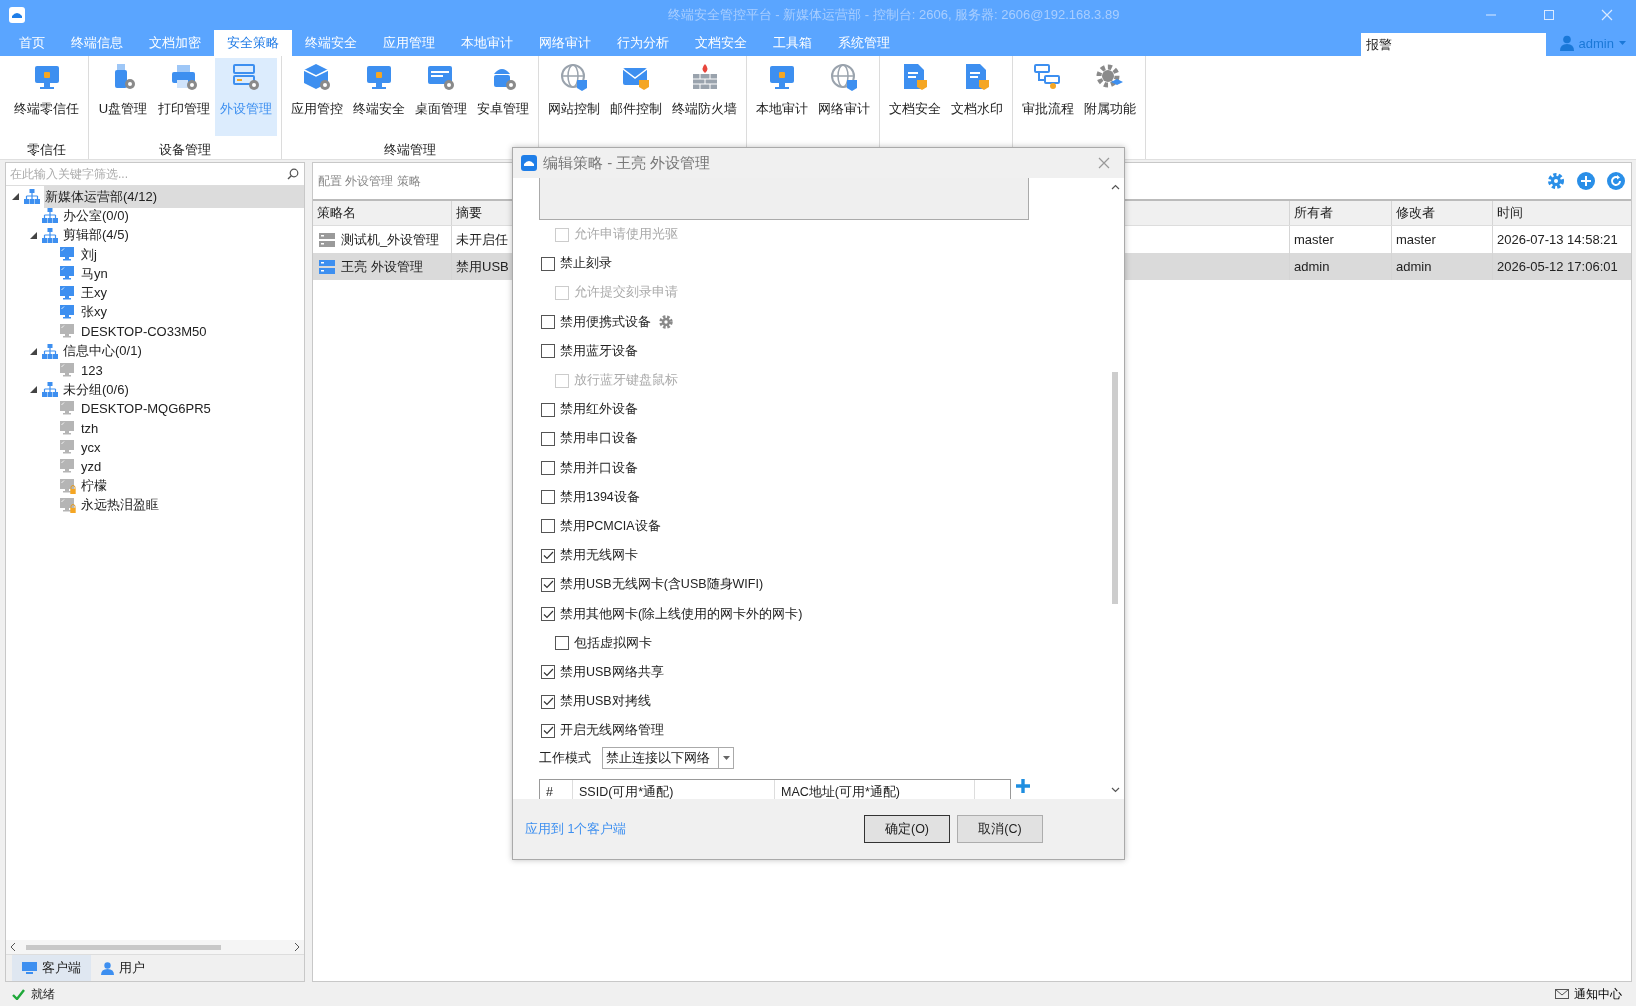 The image size is (1636, 1006). Describe the element at coordinates (1557, 240) in the screenshot. I see `table-cell-text: 2026-07-13 14:58:21` at that location.